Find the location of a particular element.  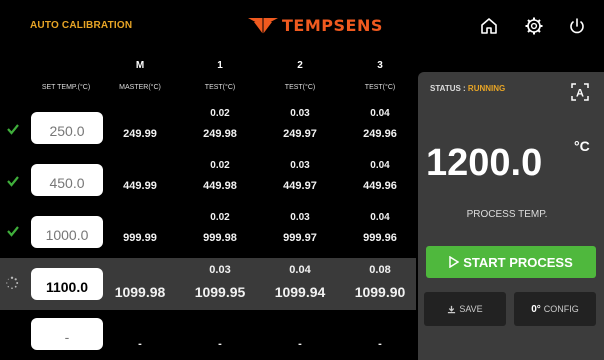

column-id-test-1: 1 is located at coordinates (220, 65).